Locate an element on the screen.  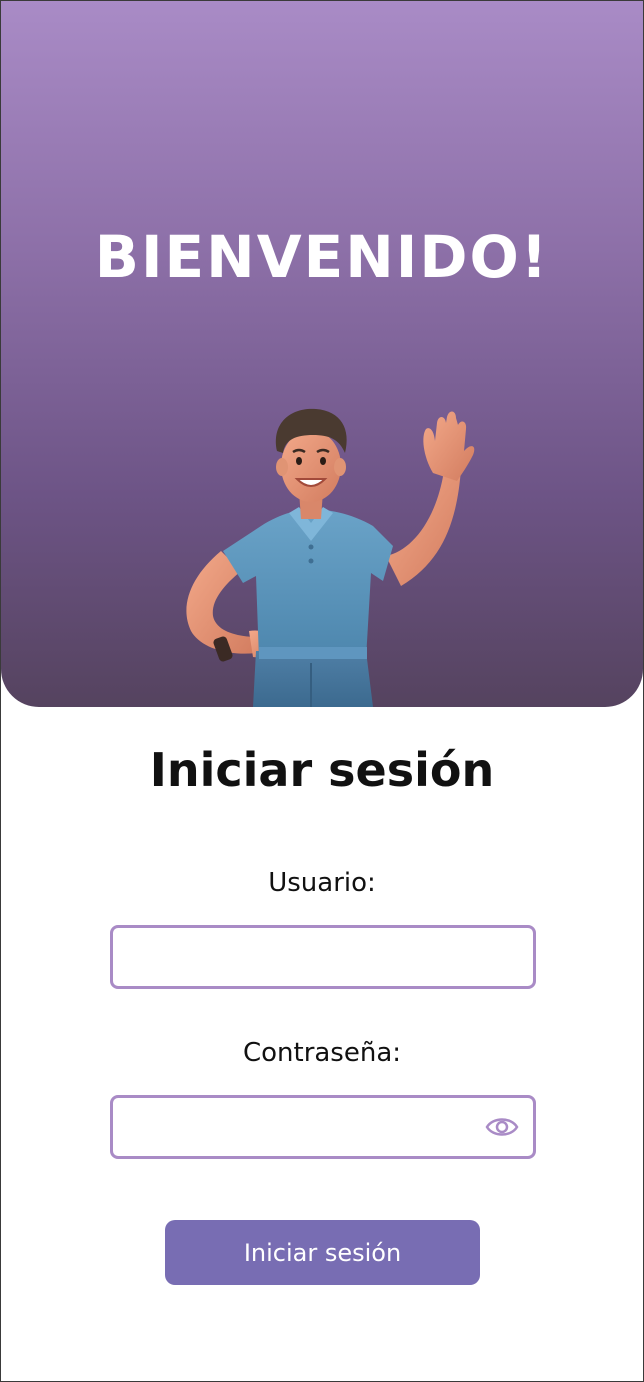
eye-icon is located at coordinates (502, 1127).